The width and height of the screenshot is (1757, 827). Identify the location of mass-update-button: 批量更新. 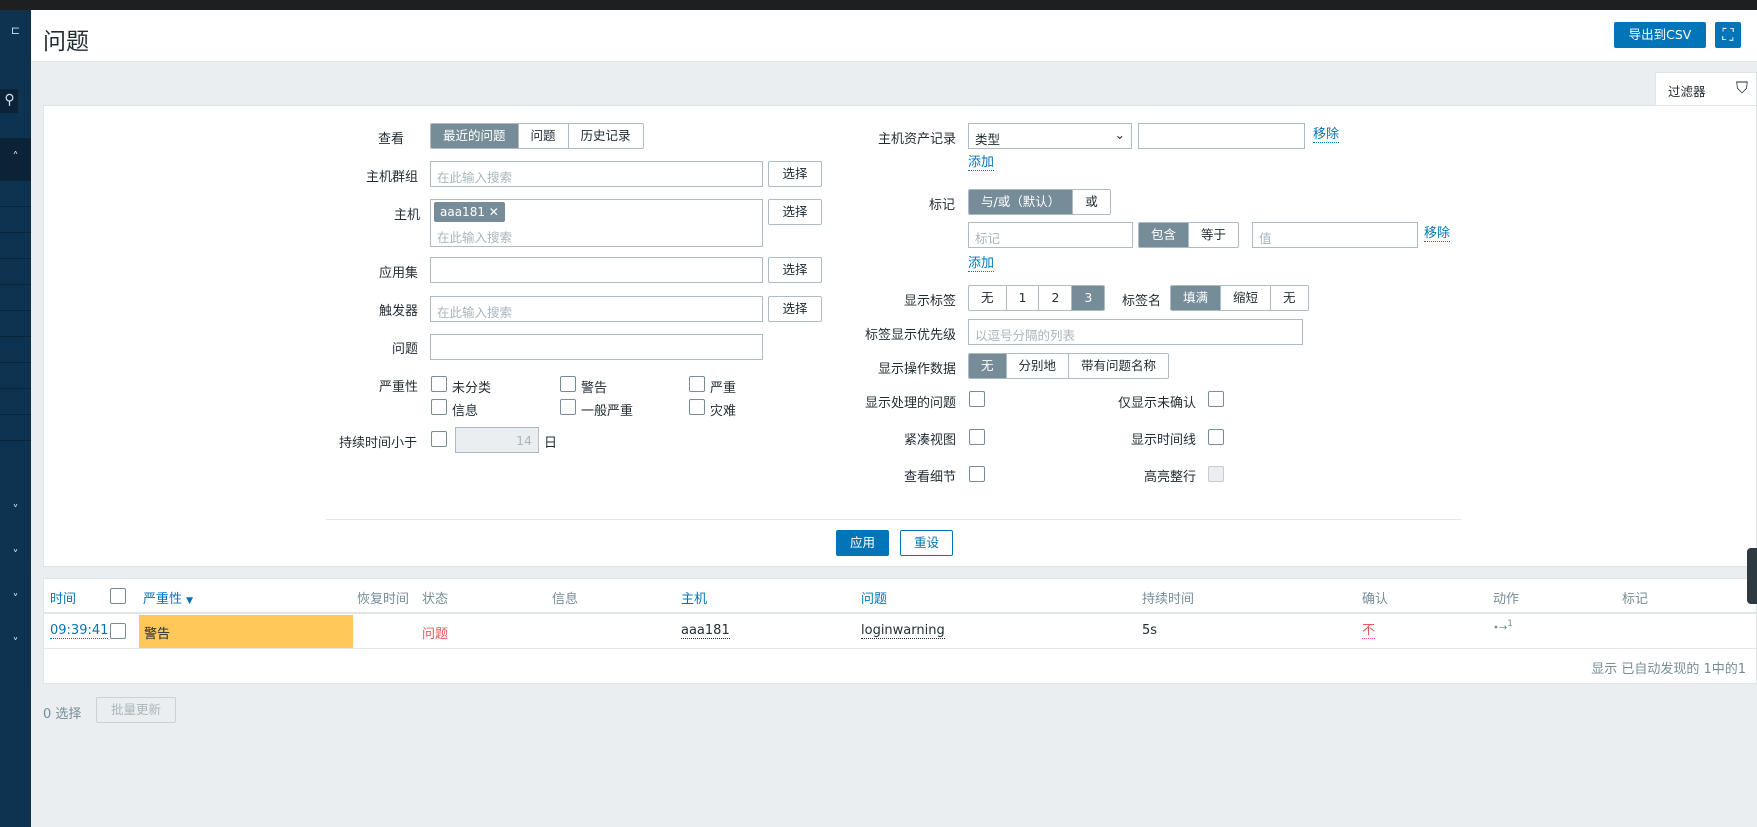
(136, 710).